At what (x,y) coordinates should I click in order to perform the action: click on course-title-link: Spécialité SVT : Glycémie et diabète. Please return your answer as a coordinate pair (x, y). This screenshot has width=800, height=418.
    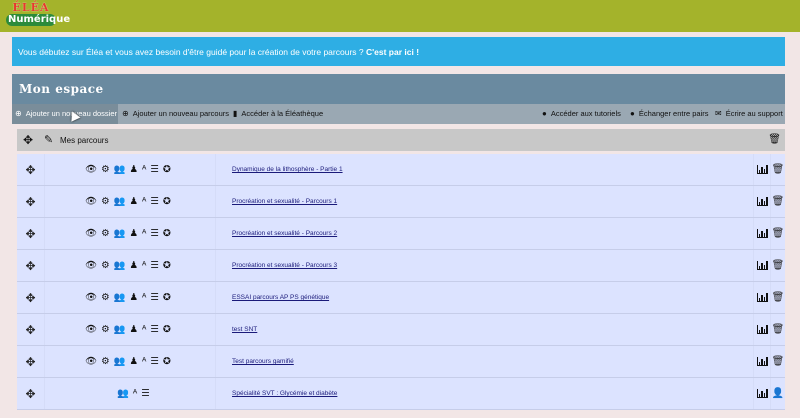
    Looking at the image, I should click on (284, 393).